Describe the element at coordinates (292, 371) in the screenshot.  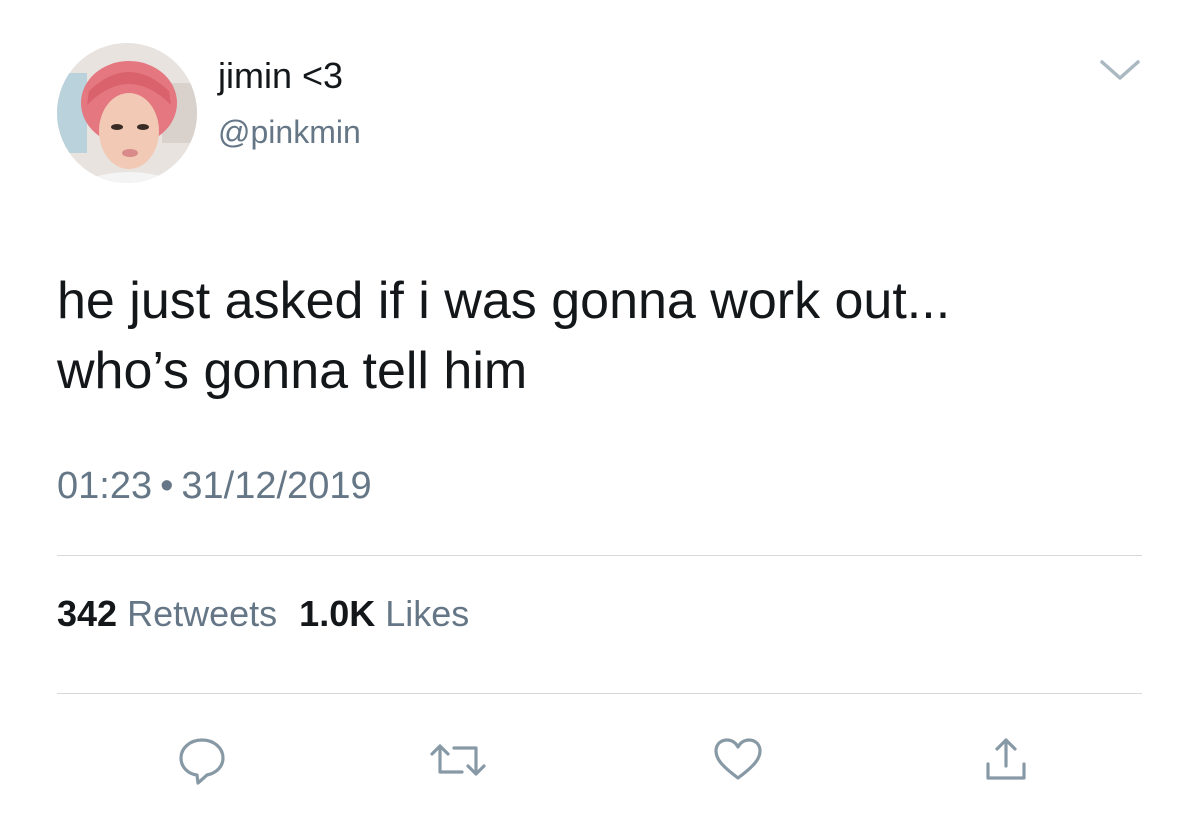
I see `tweet-text-line: who’s gonna tell him` at that location.